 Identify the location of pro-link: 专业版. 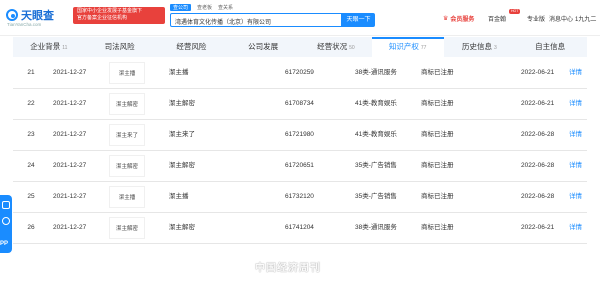
(536, 18).